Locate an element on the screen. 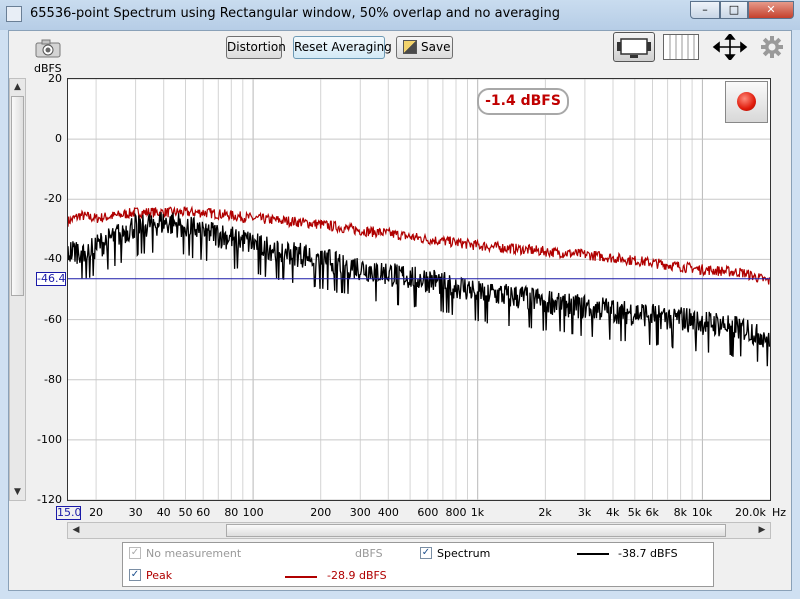  x-tick-label: 6k is located at coordinates (652, 512).